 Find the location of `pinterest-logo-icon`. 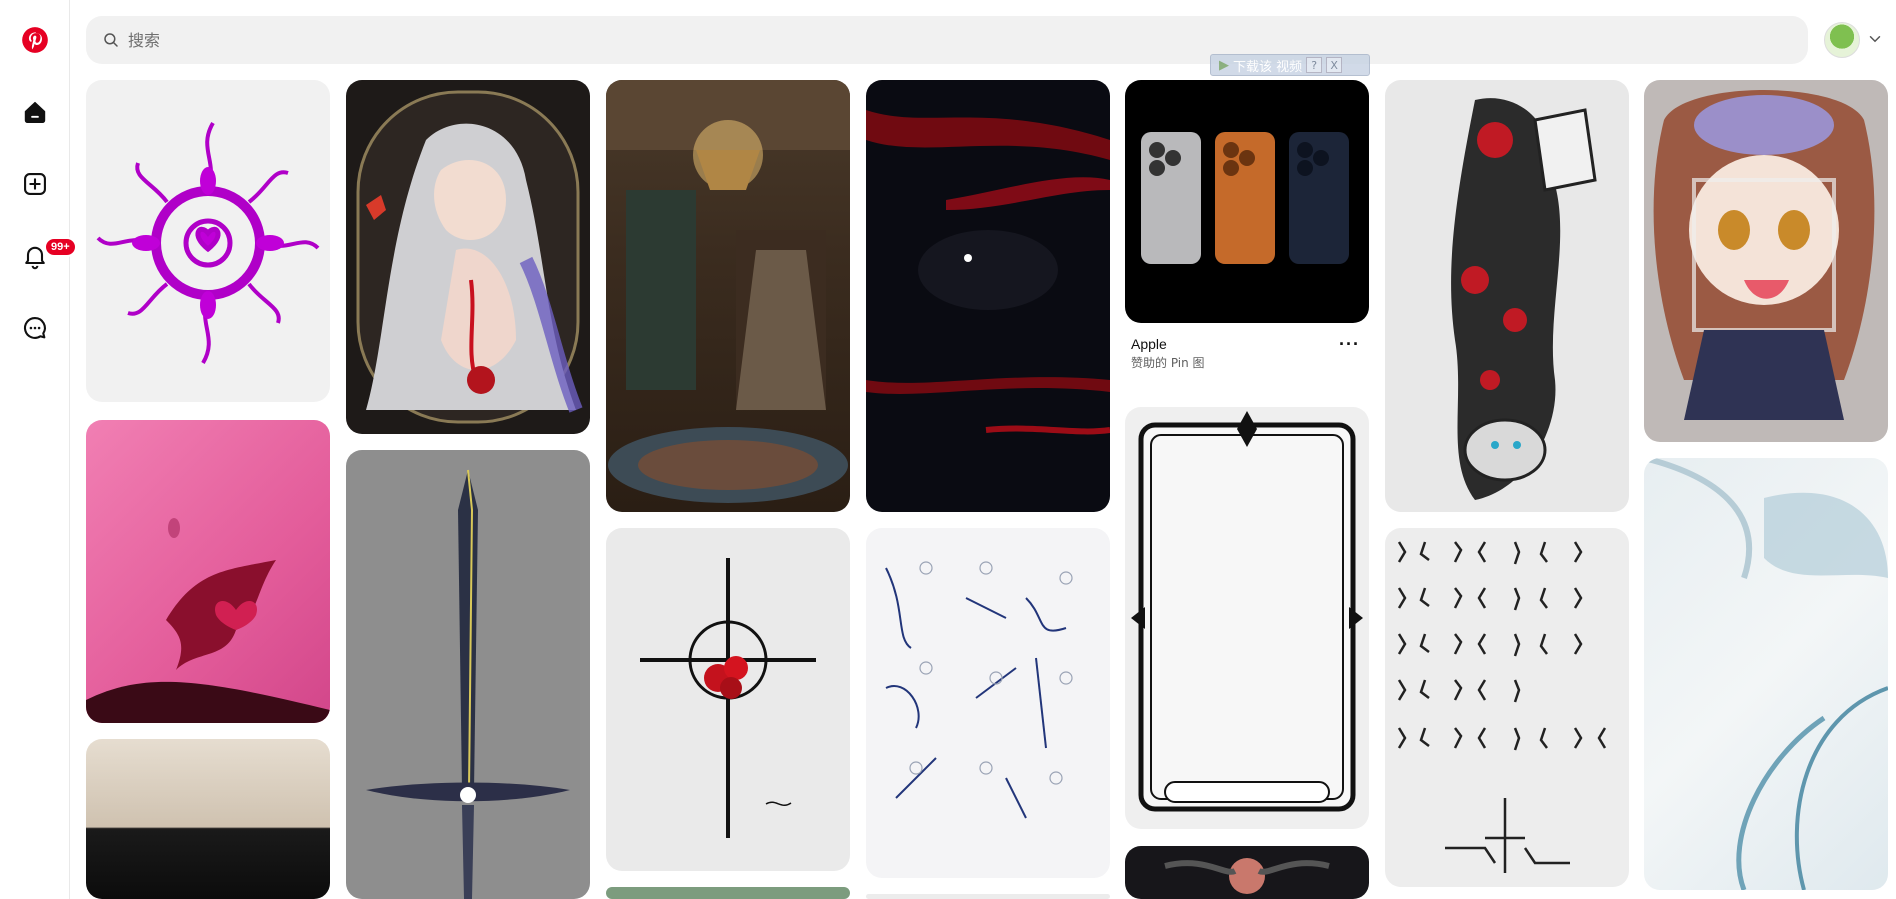

pinterest-logo-icon is located at coordinates (35, 40).